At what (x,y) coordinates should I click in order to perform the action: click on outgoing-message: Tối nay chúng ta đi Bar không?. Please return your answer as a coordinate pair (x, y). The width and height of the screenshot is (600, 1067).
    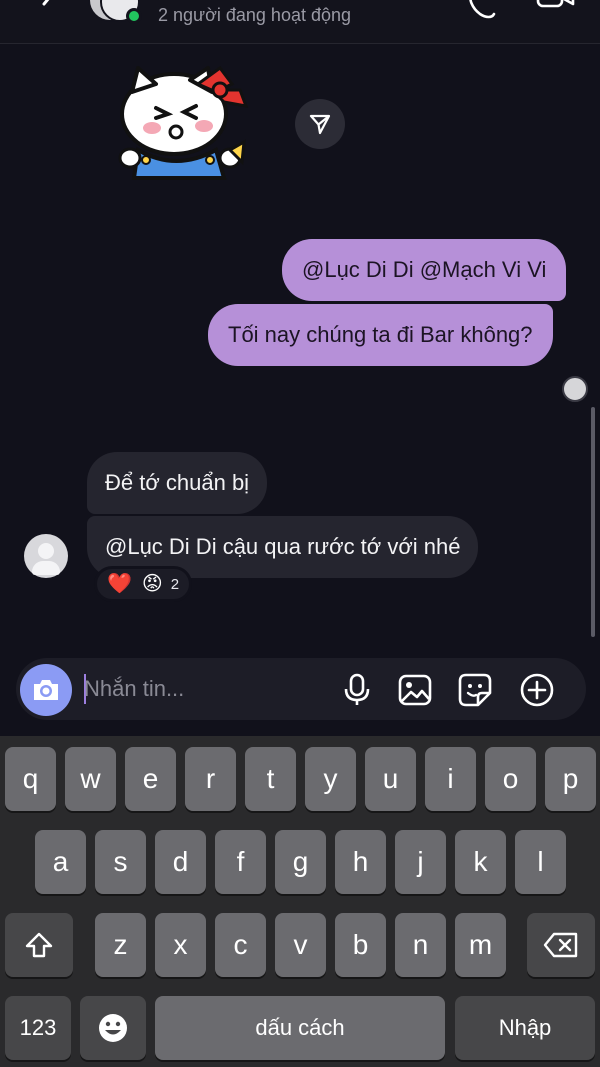
    Looking at the image, I should click on (380, 335).